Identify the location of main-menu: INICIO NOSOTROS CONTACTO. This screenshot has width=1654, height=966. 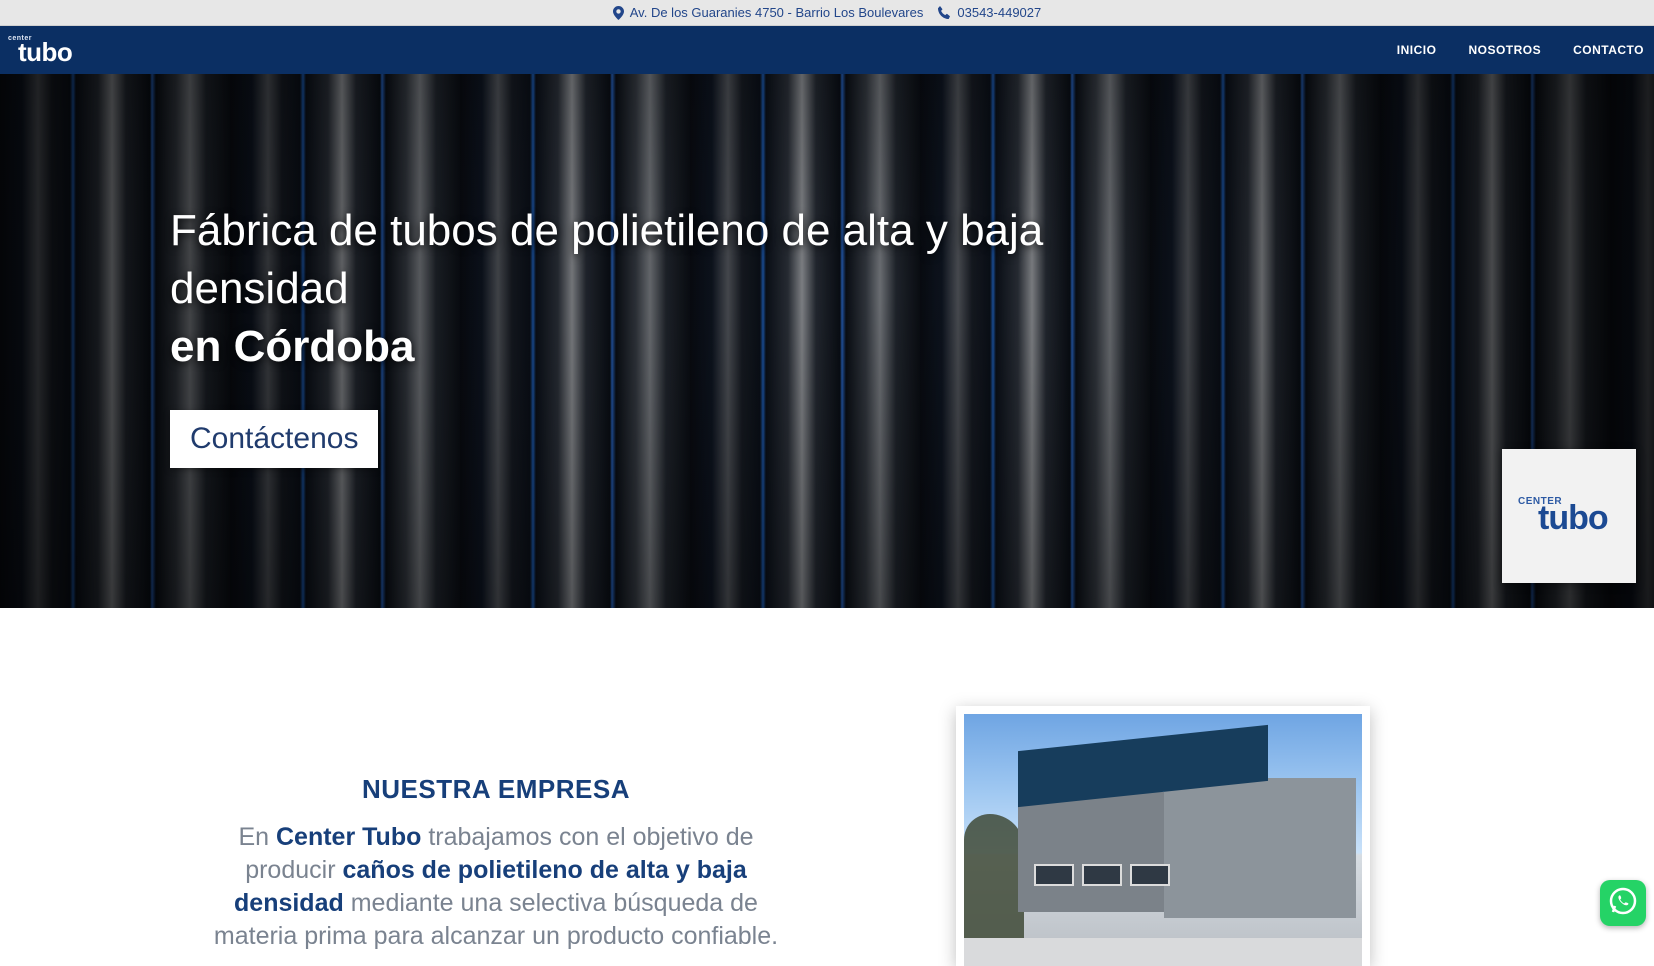
(1520, 50).